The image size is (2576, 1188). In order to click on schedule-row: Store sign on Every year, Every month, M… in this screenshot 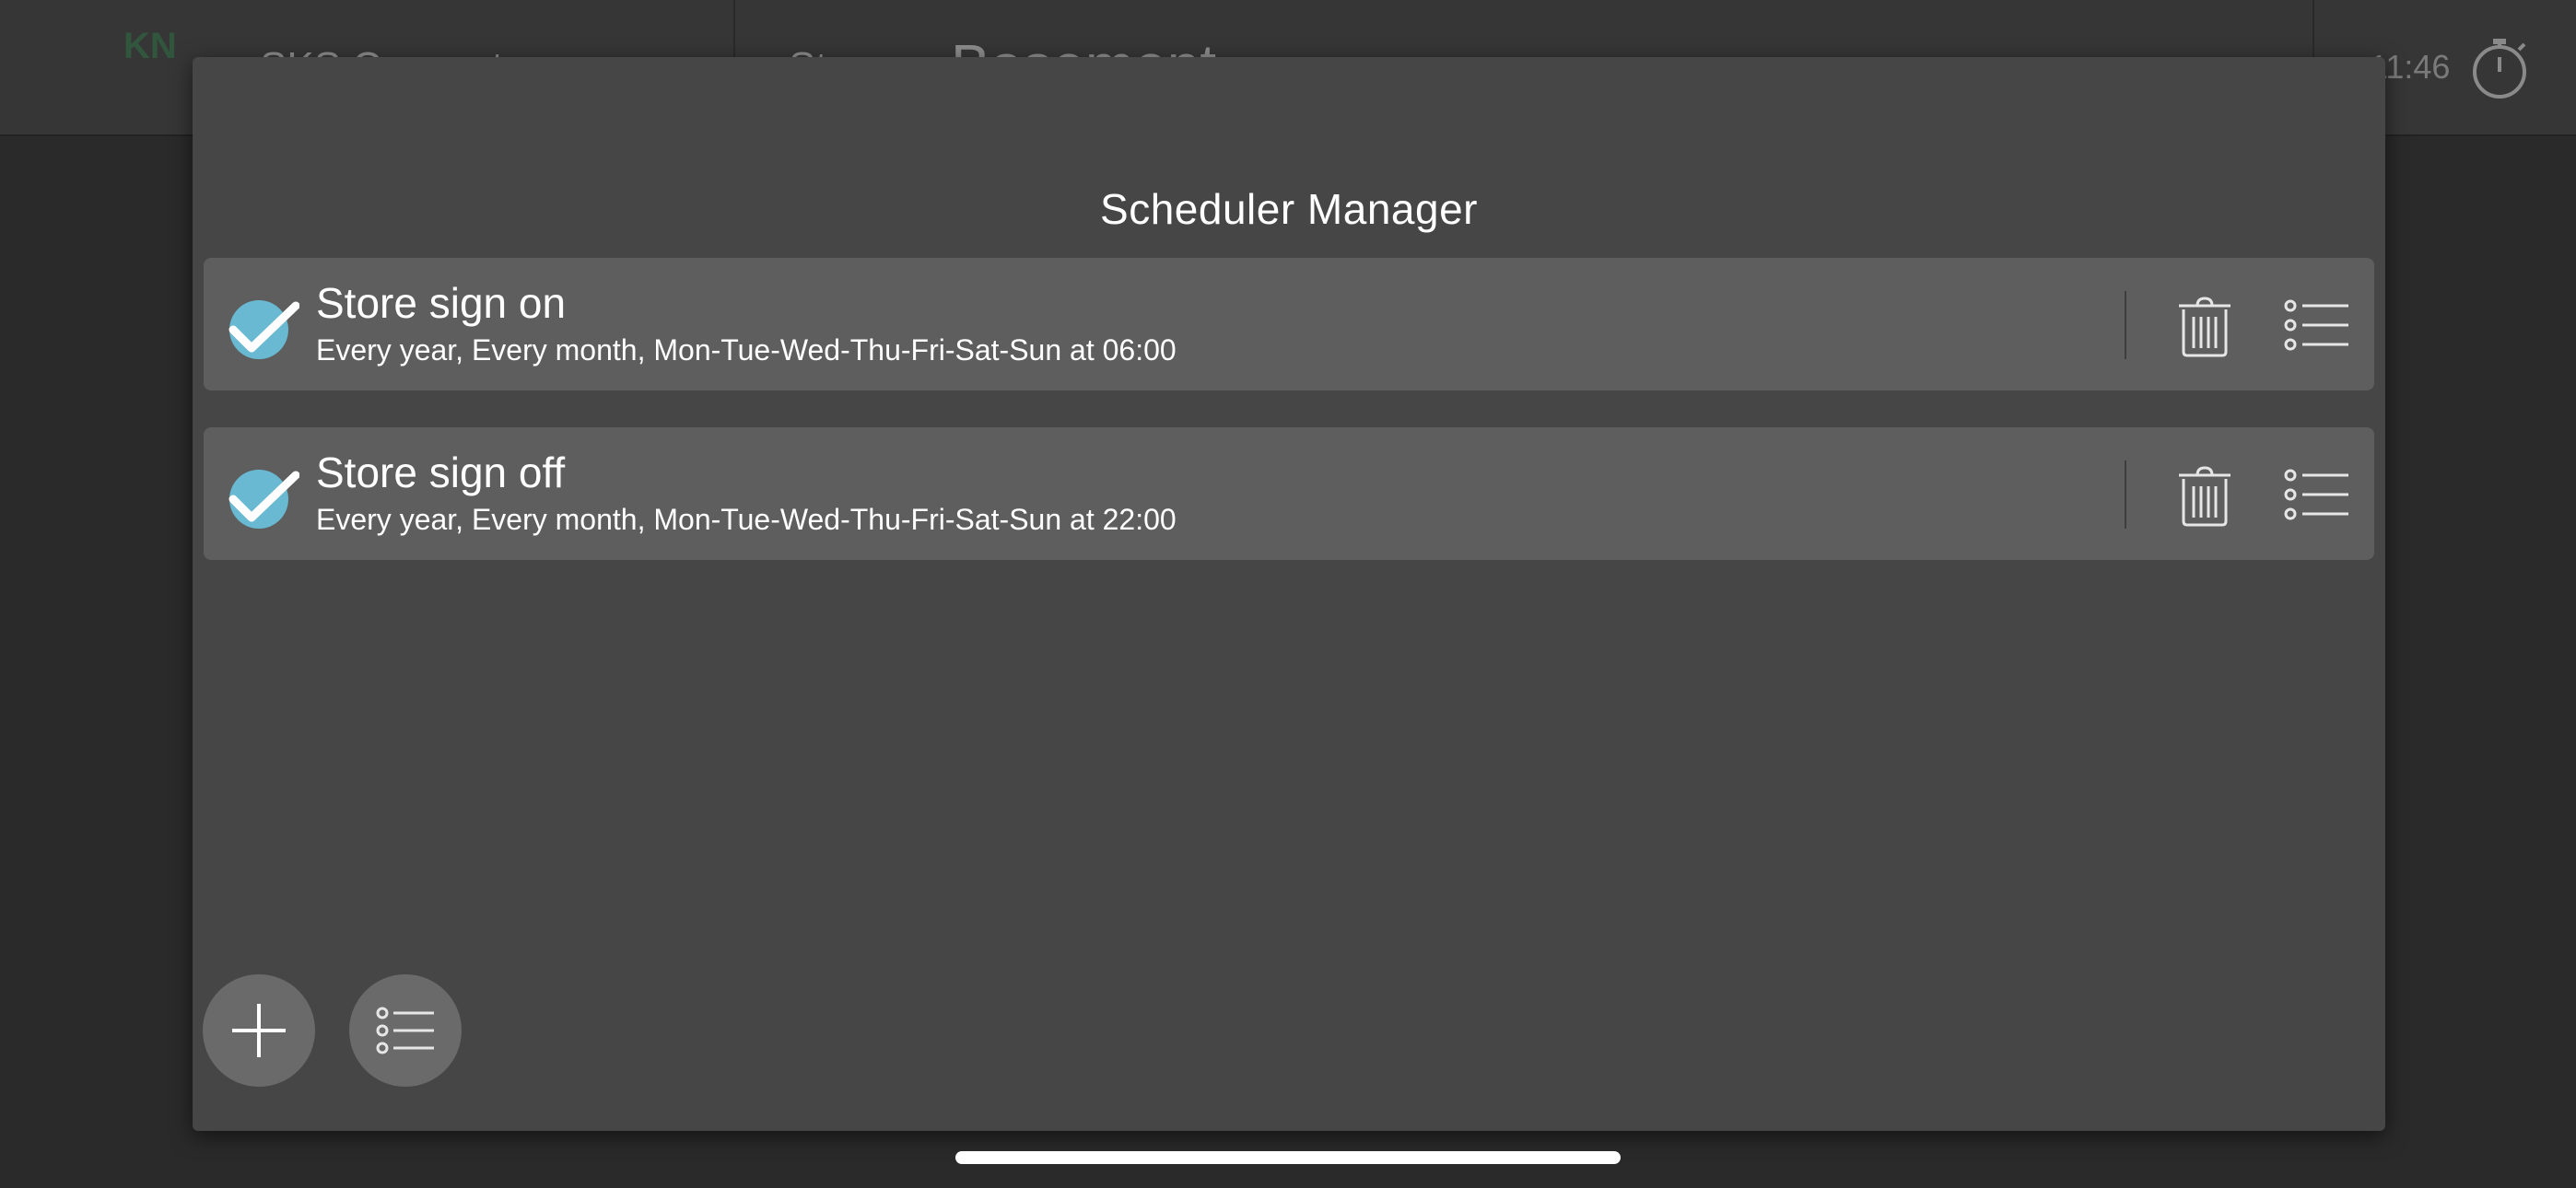, I will do `click(1289, 324)`.